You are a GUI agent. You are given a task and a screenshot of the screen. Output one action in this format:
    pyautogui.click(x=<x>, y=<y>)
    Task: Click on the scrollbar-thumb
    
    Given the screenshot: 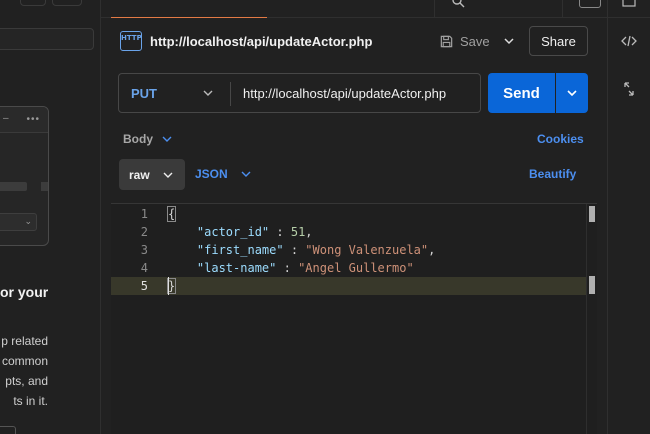 What is the action you would take?
    pyautogui.click(x=592, y=214)
    